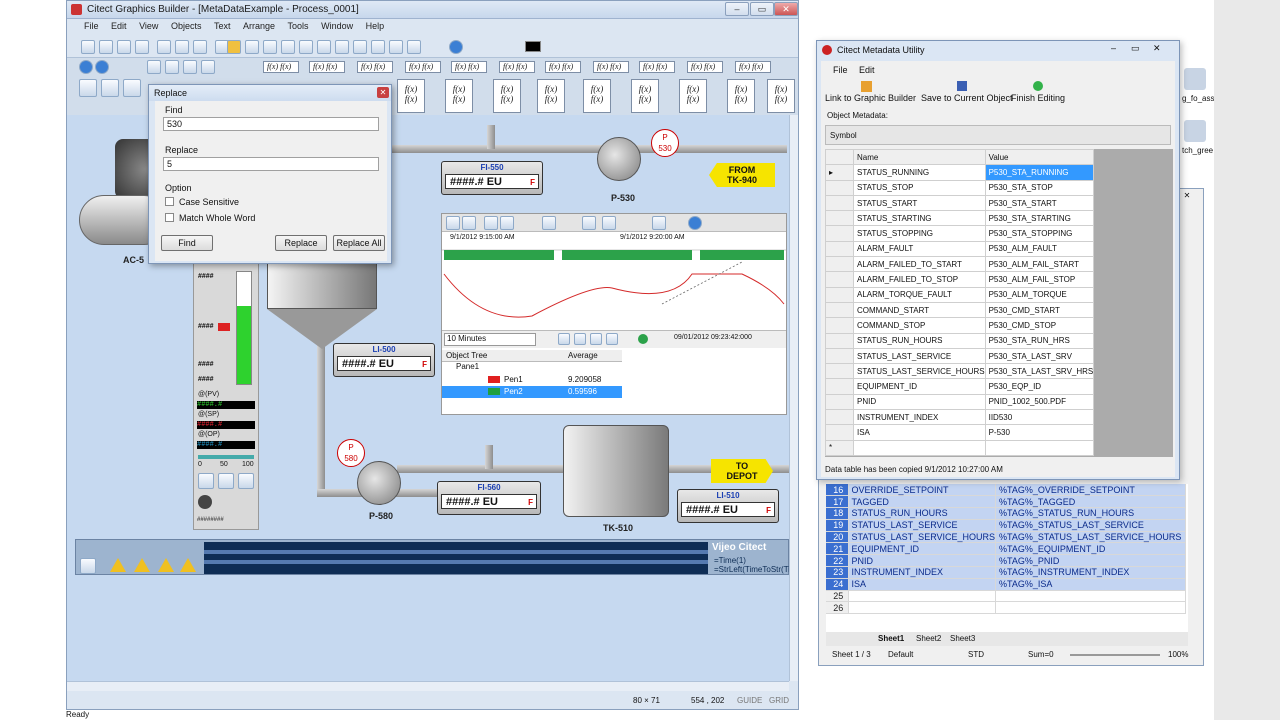 Image resolution: width=1280 pixels, height=720 pixels. What do you see at coordinates (609, 223) in the screenshot?
I see `zoom-icon` at bounding box center [609, 223].